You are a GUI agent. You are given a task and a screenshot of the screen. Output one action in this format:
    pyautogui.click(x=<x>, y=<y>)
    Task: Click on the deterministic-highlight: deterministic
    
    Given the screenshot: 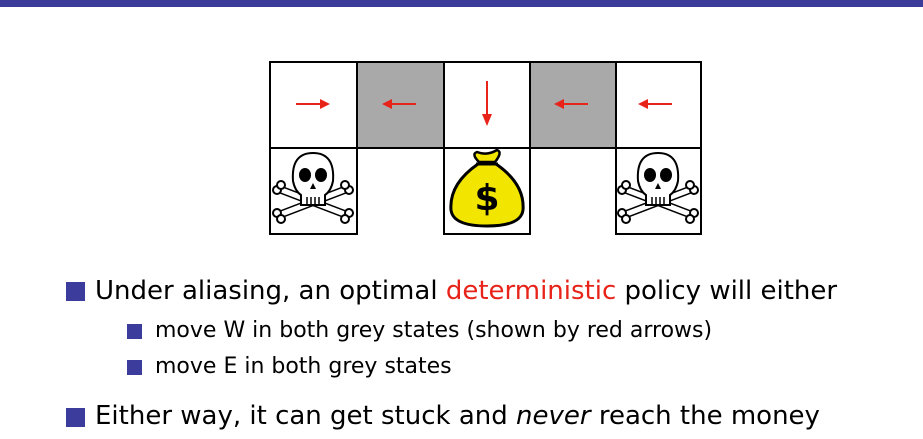 What is the action you would take?
    pyautogui.click(x=531, y=291)
    